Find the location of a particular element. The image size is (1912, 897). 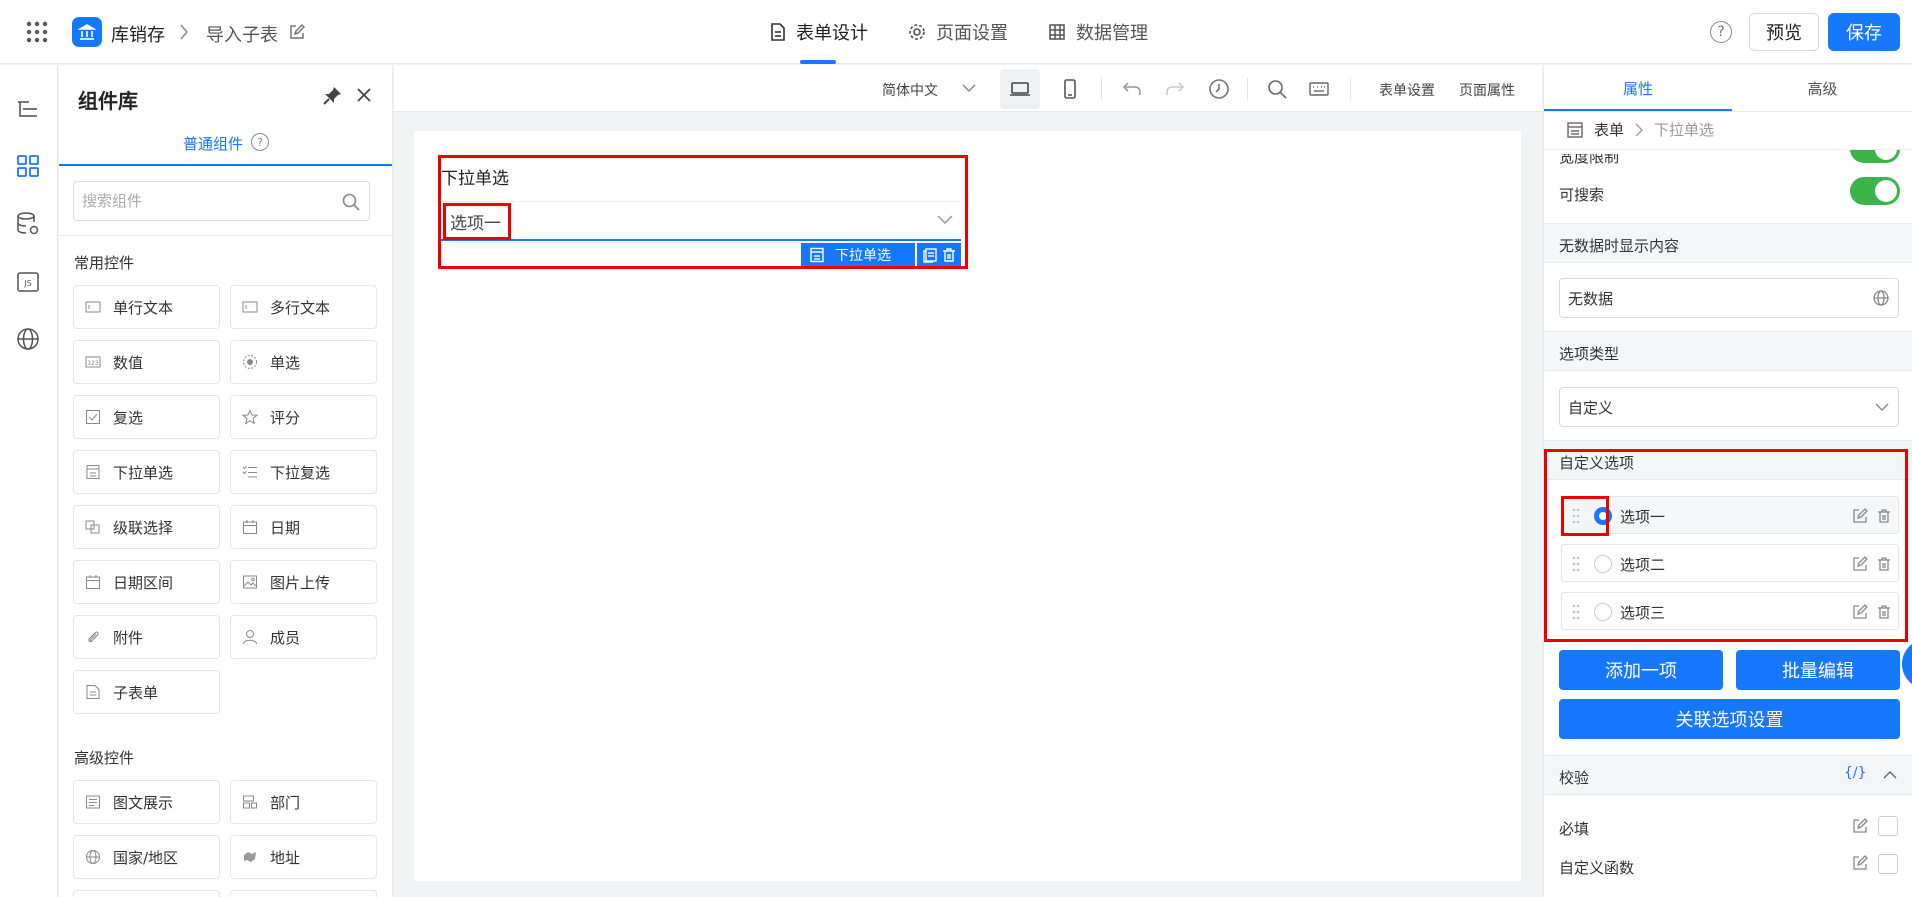

component-label: 图片上传 is located at coordinates (300, 582).